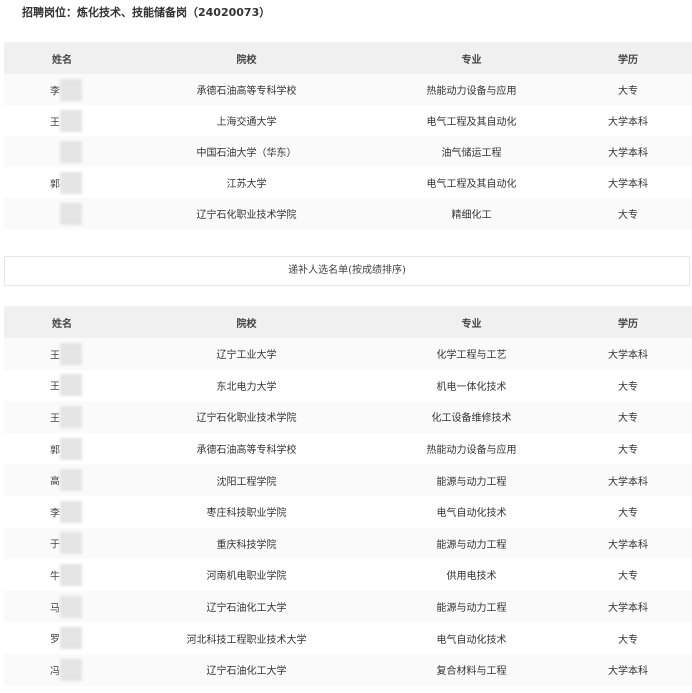 The width and height of the screenshot is (692, 693). What do you see at coordinates (348, 89) in the screenshot?
I see `table-row: 李 承德石油高等专科学校 热能动力设备与应用 大专` at bounding box center [348, 89].